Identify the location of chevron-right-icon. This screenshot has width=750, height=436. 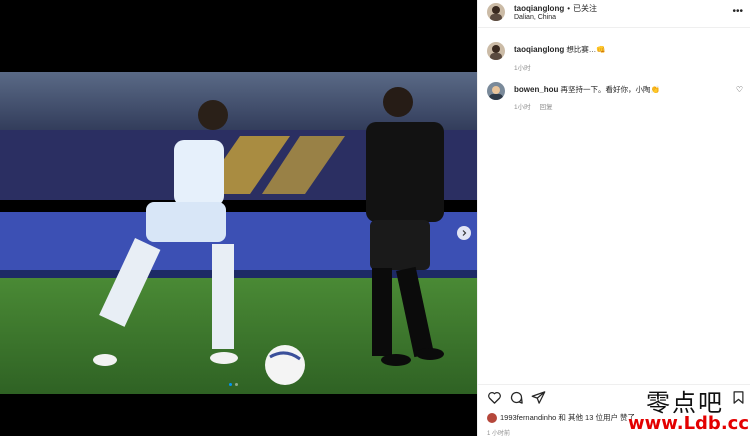
(464, 233).